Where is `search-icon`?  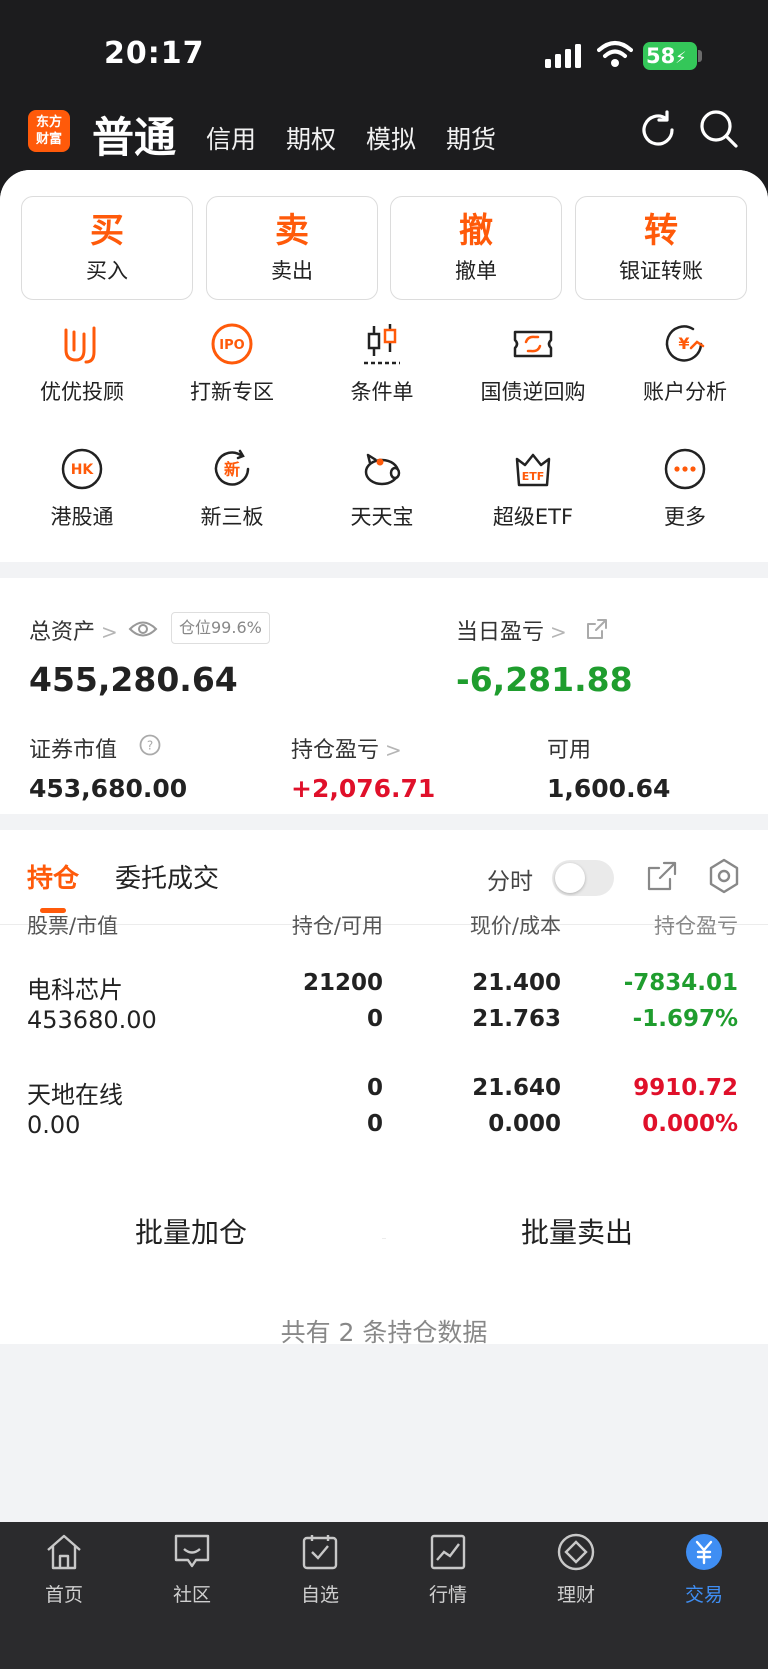
search-icon is located at coordinates (719, 129).